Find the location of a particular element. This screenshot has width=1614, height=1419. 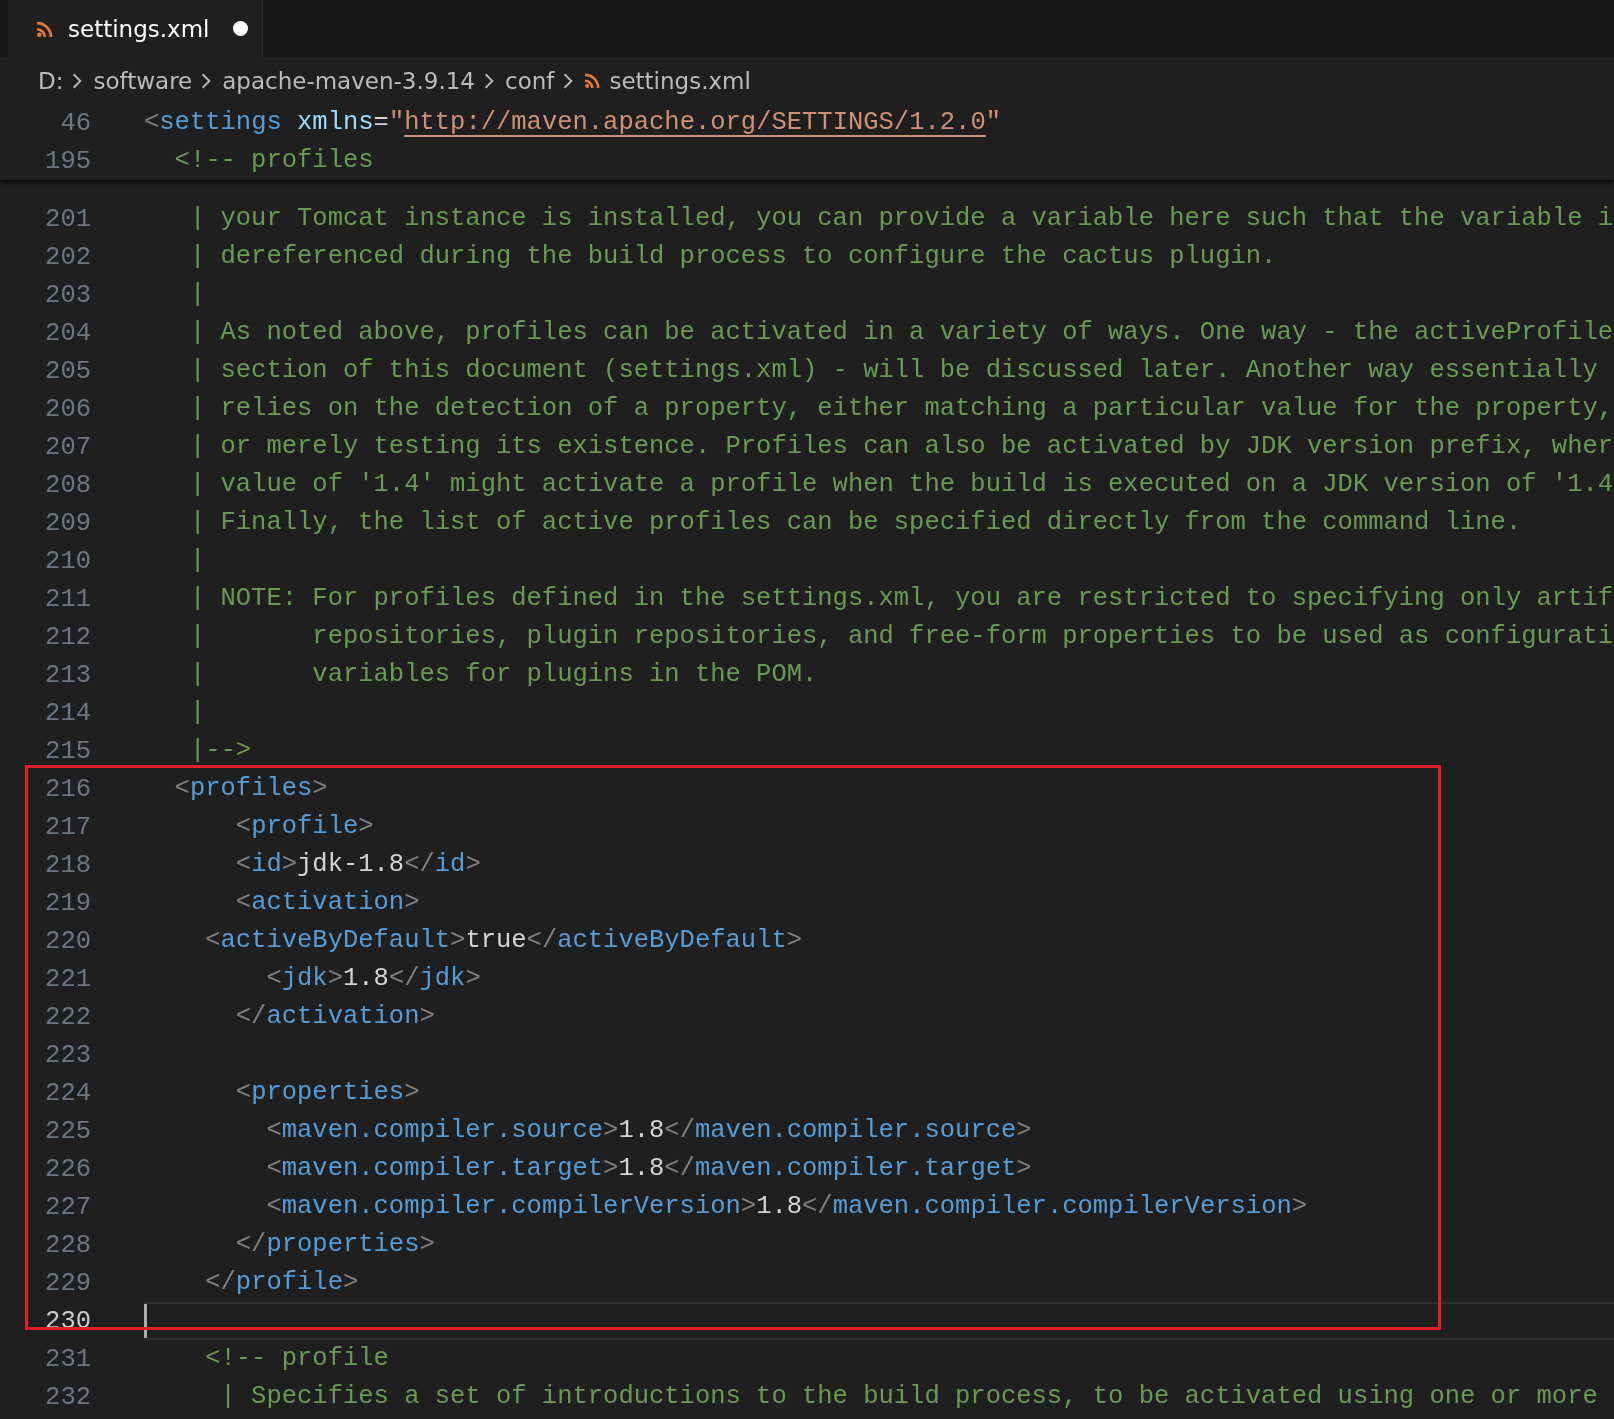

code-line: | dereferenced during the build process to configure the cactus plugin. is located at coordinates (732, 257).